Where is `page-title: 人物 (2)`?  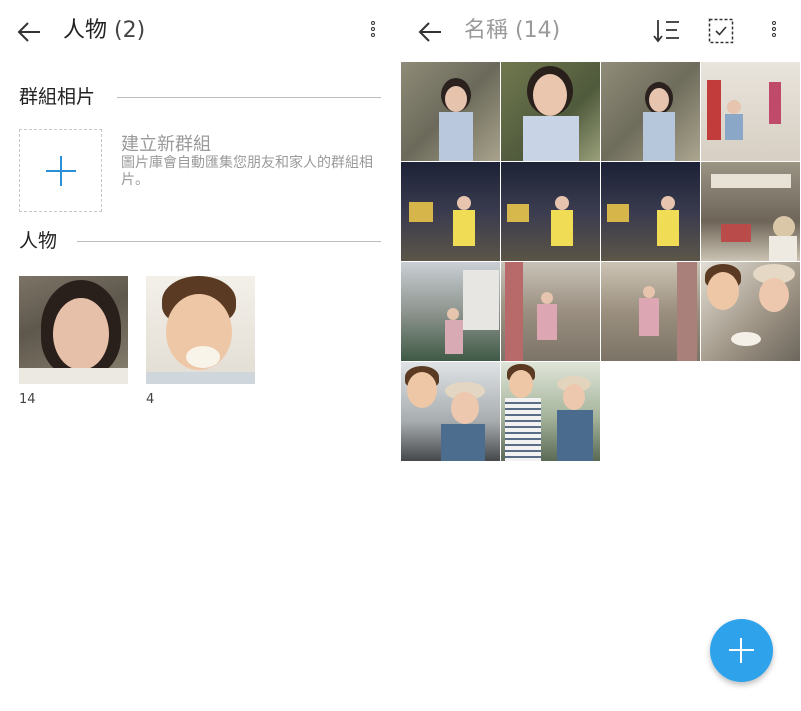 page-title: 人物 (2) is located at coordinates (104, 31).